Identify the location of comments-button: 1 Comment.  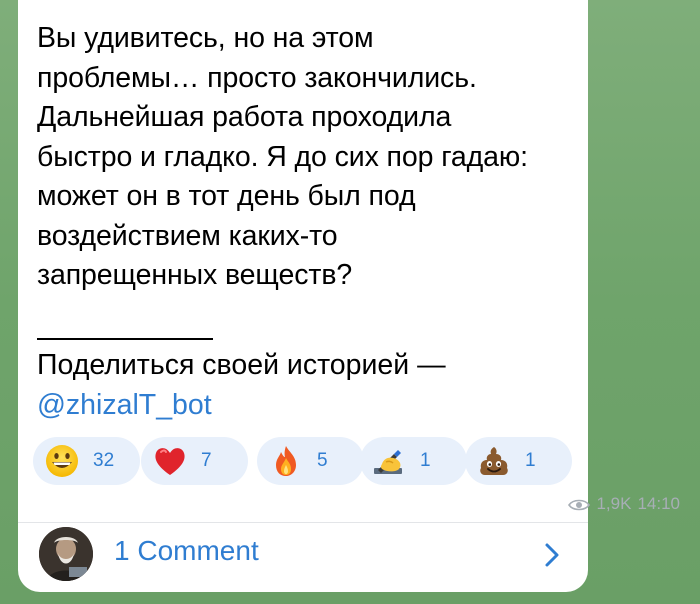
(303, 557).